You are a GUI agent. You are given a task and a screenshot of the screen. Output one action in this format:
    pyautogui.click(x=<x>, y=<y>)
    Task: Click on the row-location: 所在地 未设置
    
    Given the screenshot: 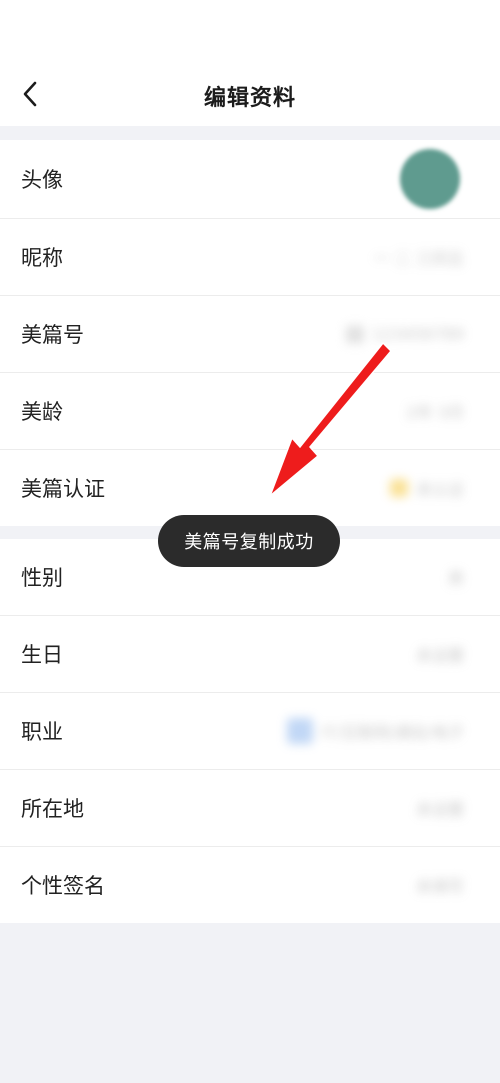 What is the action you would take?
    pyautogui.click(x=250, y=808)
    